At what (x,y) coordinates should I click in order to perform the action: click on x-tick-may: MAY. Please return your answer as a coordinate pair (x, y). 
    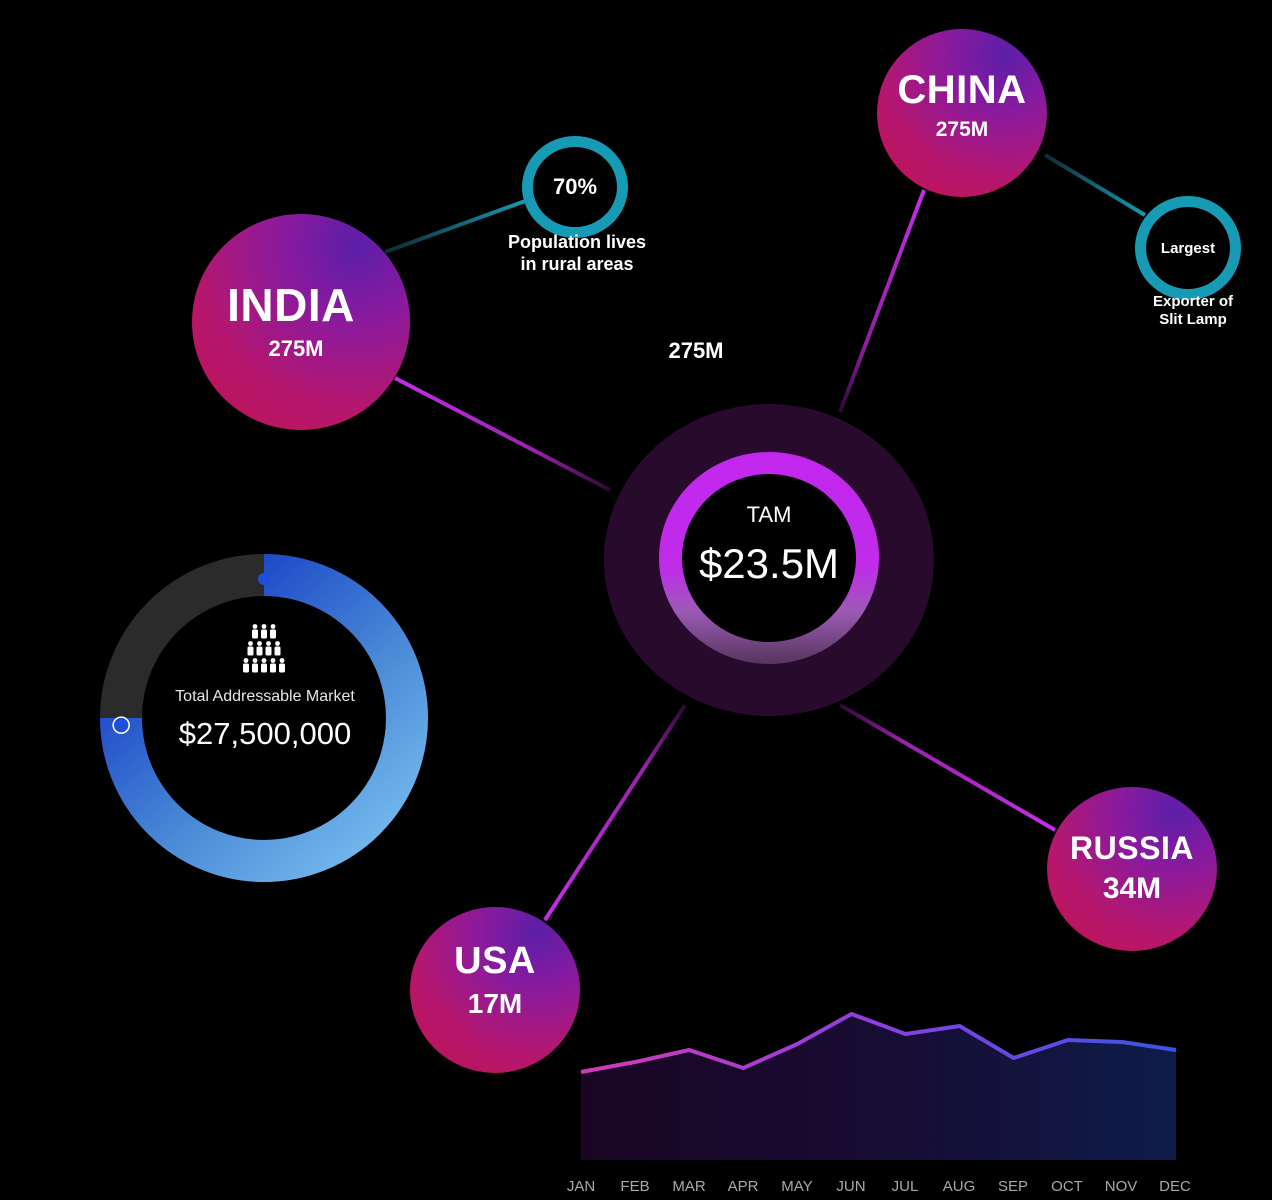
    Looking at the image, I should click on (797, 1186).